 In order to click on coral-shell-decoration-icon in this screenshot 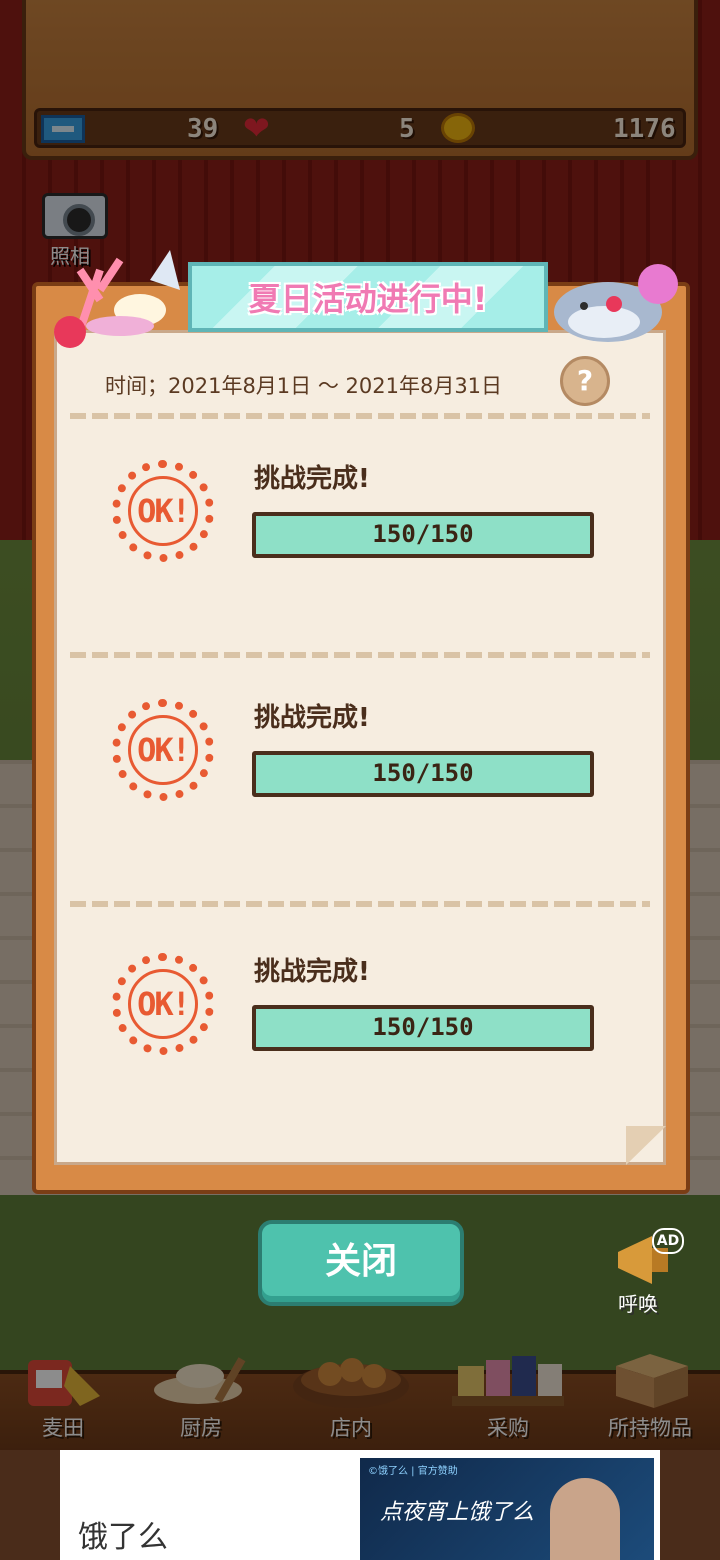, I will do `click(117, 299)`.